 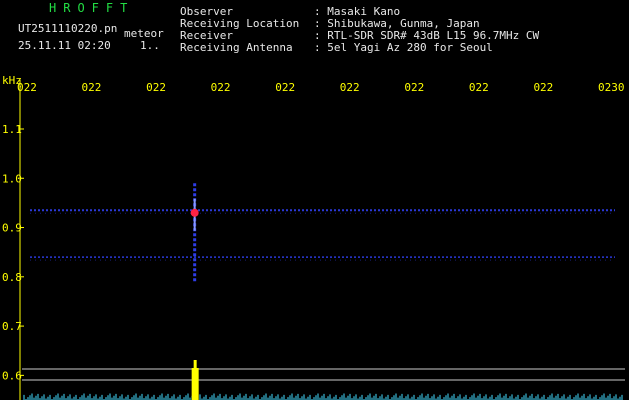 I want to click on freq-tick-label: 1.1, so click(x=12, y=129).